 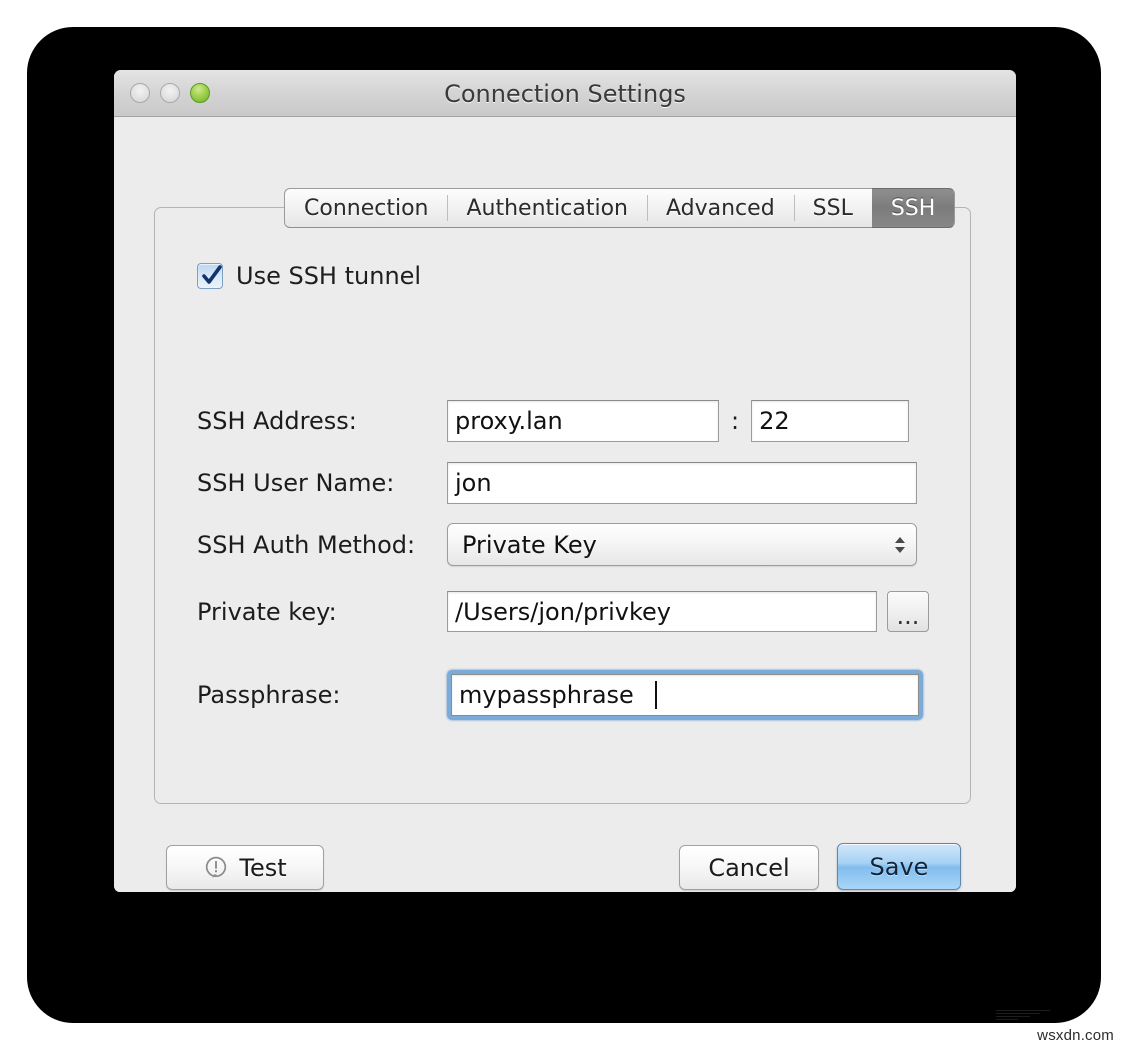 I want to click on tab-ssh: SSH, so click(x=913, y=208).